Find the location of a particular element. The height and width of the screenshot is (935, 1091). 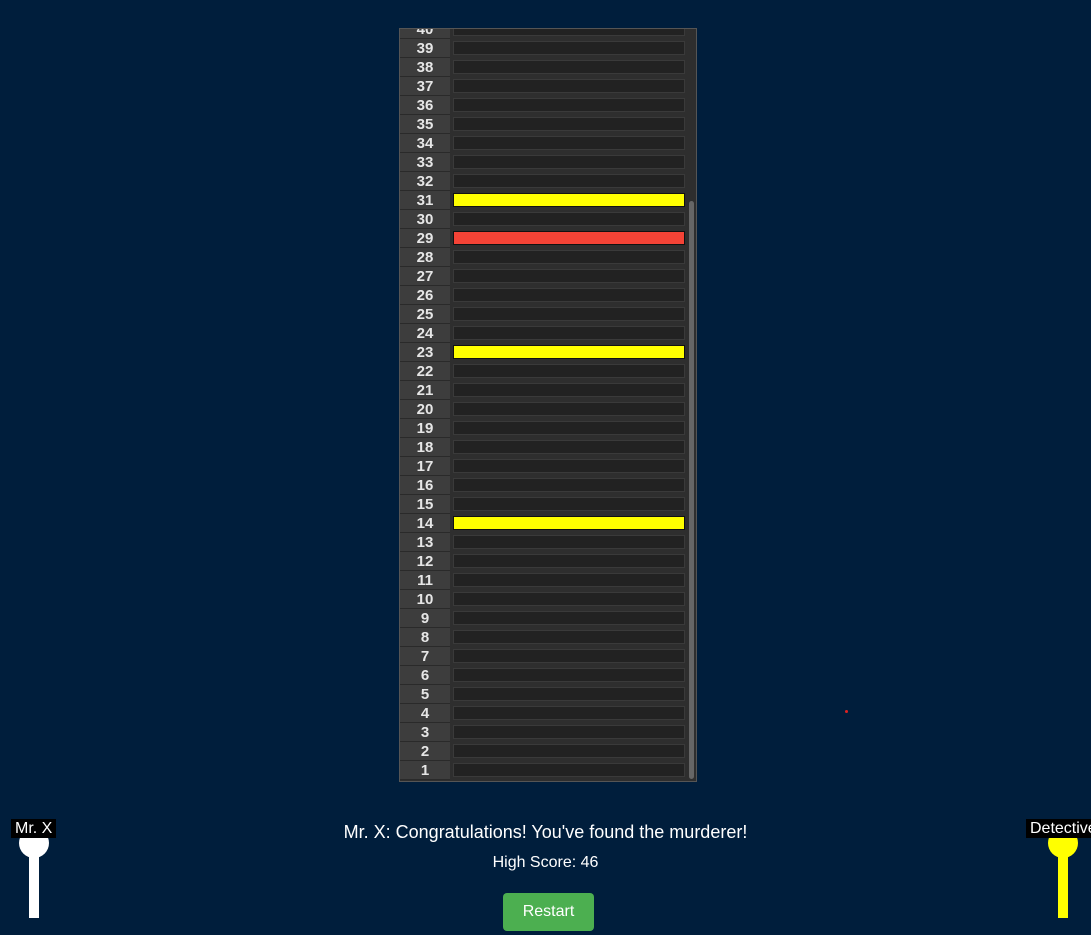

floor-row: 27 is located at coordinates (548, 276).